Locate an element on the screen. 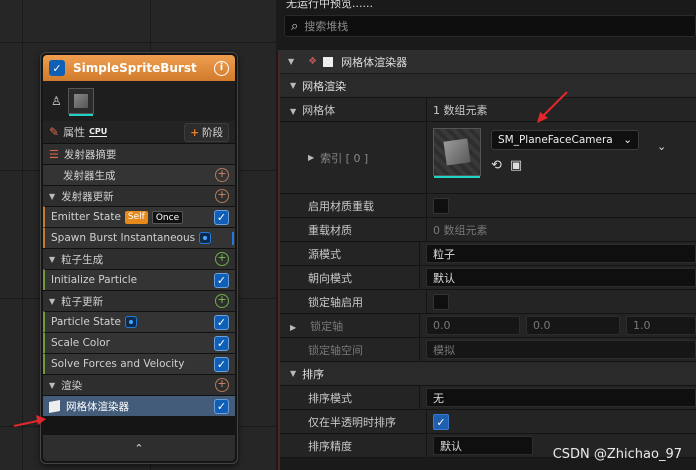 This screenshot has height=470, width=696. annotation-arrow-left is located at coordinates (29, 421).